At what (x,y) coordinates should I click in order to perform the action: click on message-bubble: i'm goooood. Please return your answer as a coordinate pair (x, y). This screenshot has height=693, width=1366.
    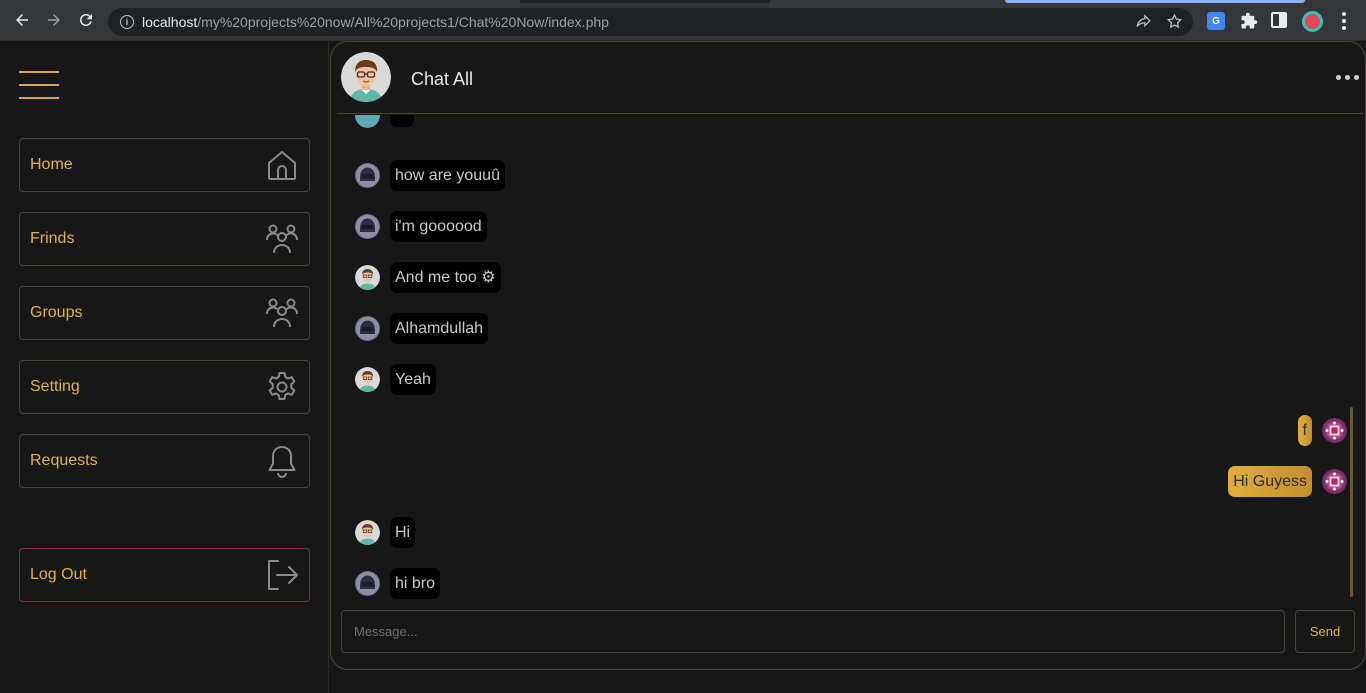
    Looking at the image, I should click on (438, 226).